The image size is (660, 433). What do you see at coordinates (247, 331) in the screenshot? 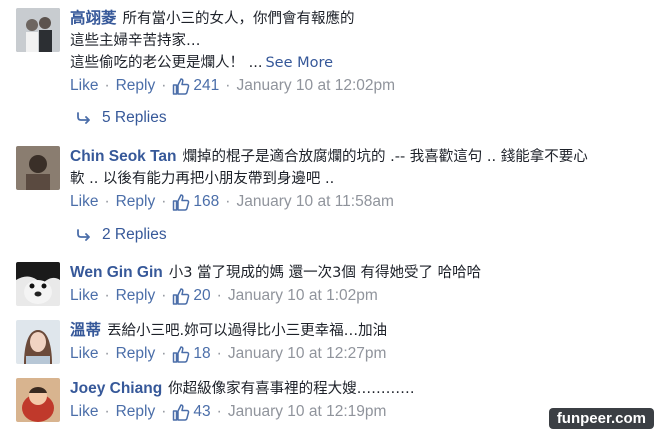
I see `comment-text-line: 丟給小三吧.妳可以過得比小三更幸福…加油` at bounding box center [247, 331].